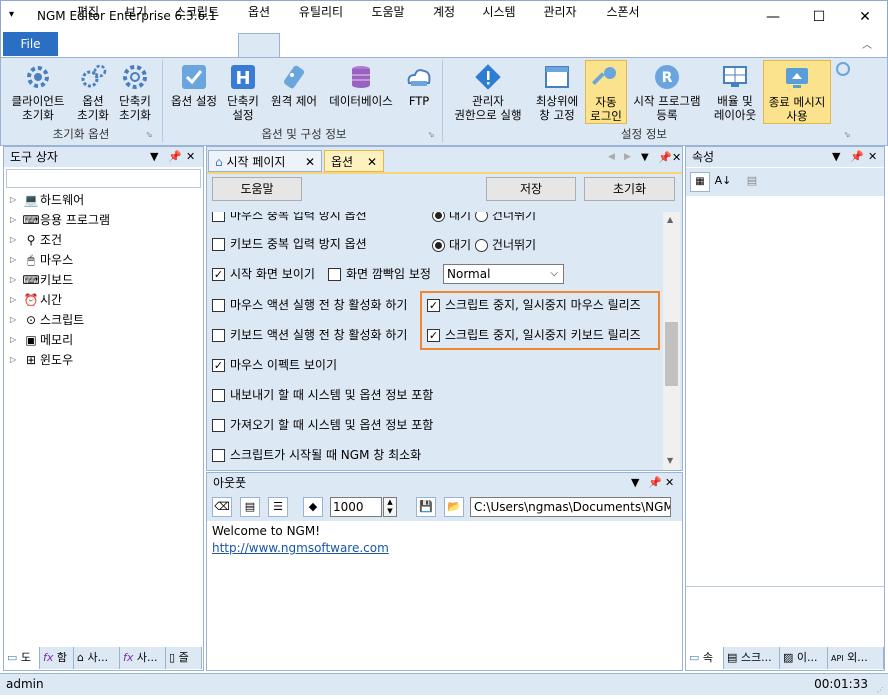 This screenshot has width=888, height=700. Describe the element at coordinates (670, 460) in the screenshot. I see `scroll-down-icon: ▼` at that location.